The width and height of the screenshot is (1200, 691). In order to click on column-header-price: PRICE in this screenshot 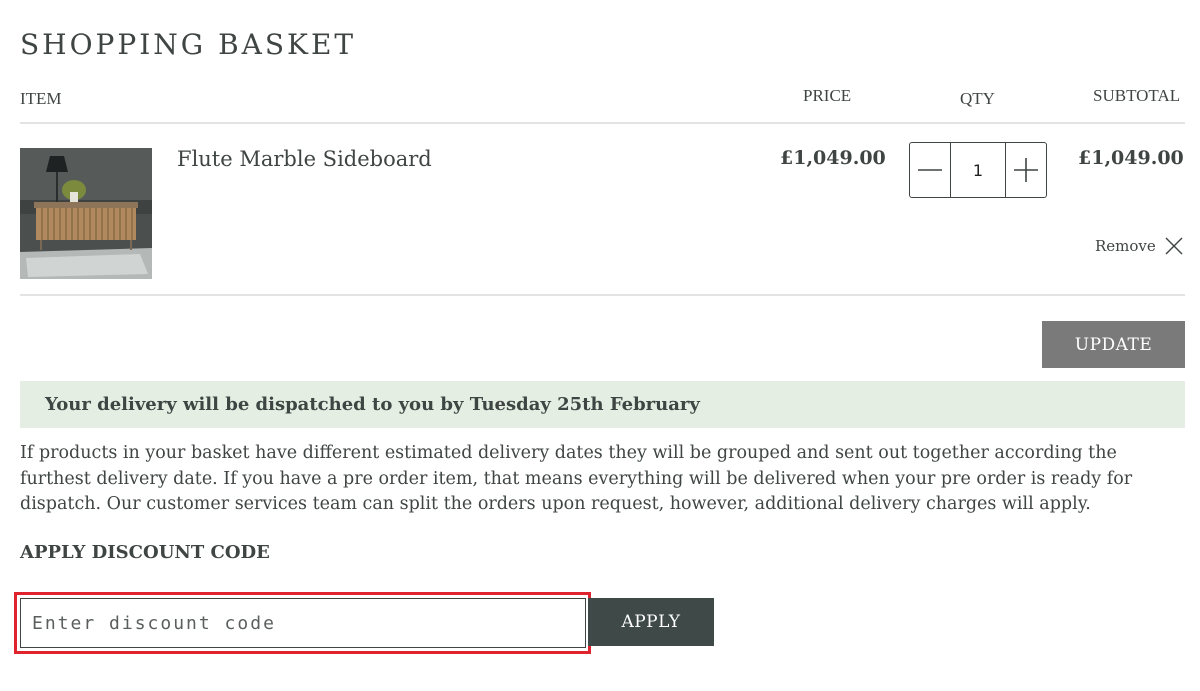, I will do `click(827, 95)`.